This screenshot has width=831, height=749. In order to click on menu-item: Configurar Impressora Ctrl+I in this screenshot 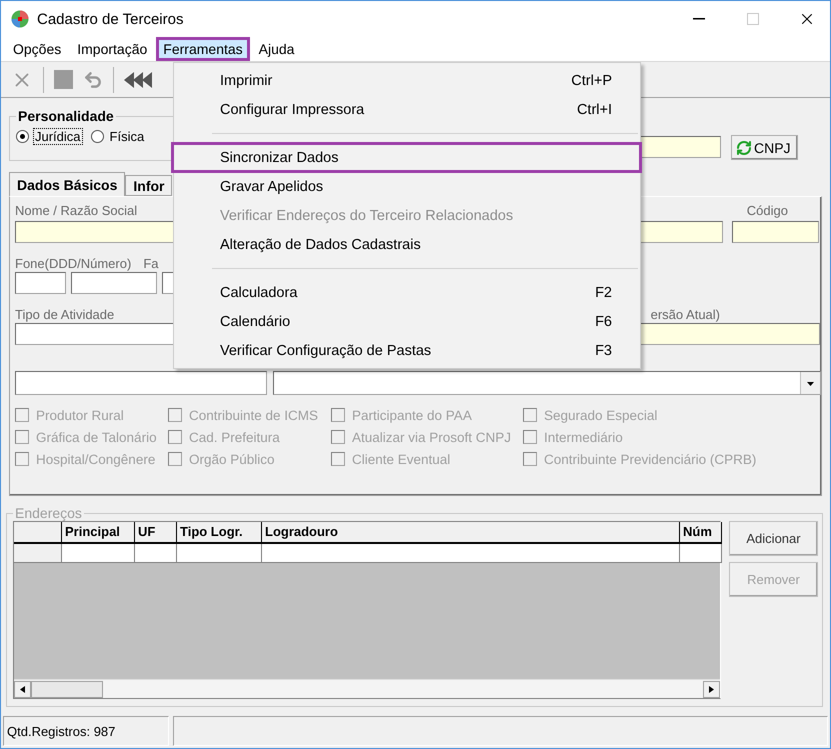, I will do `click(407, 109)`.